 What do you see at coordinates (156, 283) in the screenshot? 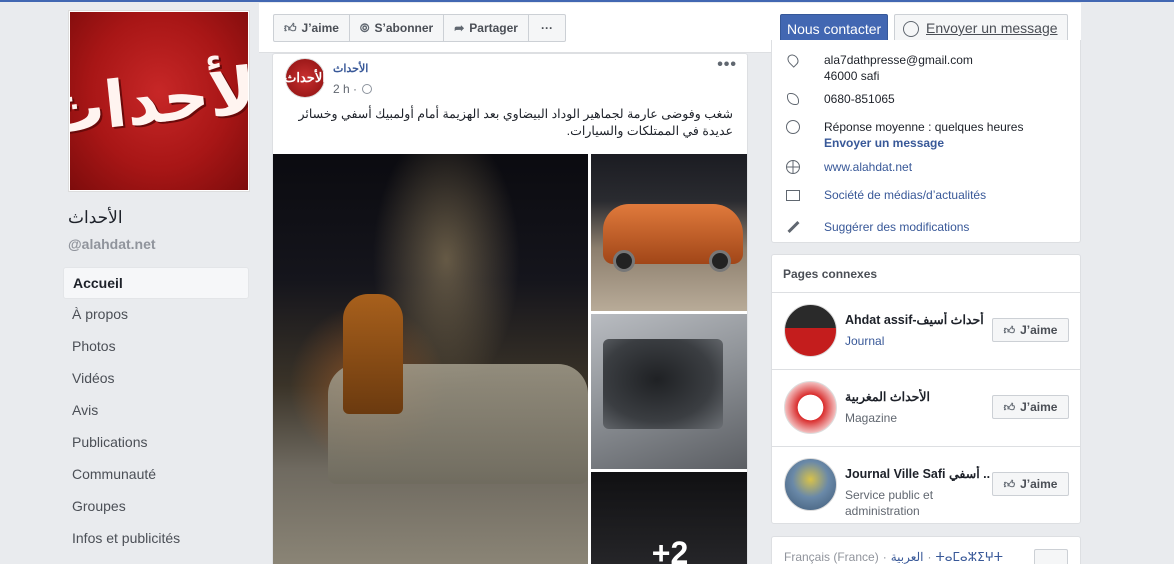
I see `nav-item-accueil: Accueil` at bounding box center [156, 283].